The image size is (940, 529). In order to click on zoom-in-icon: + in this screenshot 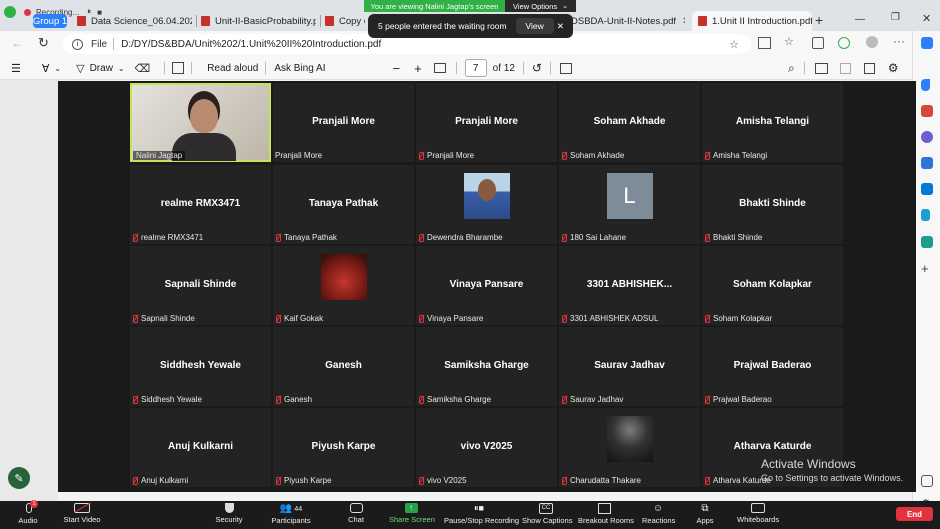, I will do `click(418, 68)`.